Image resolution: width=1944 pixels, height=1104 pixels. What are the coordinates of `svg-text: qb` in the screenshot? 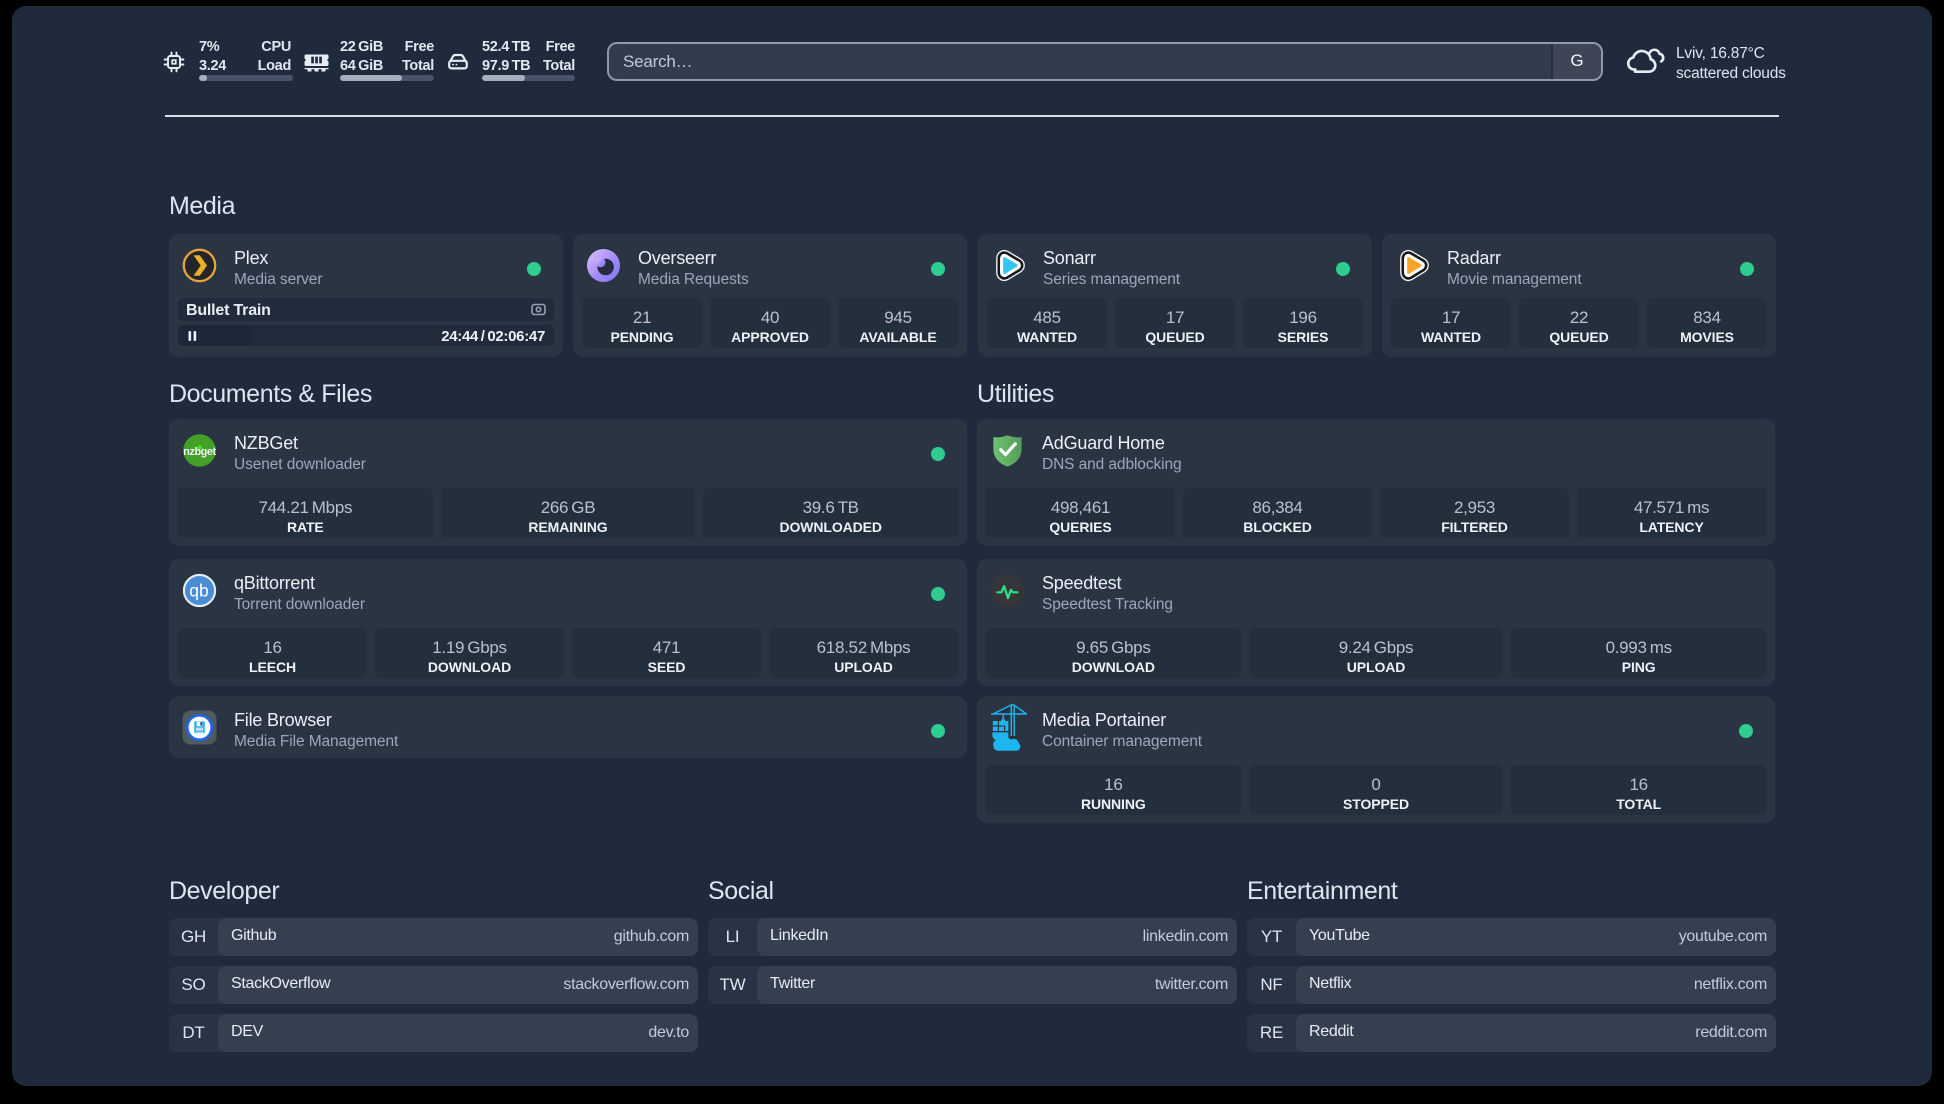 It's located at (198, 591).